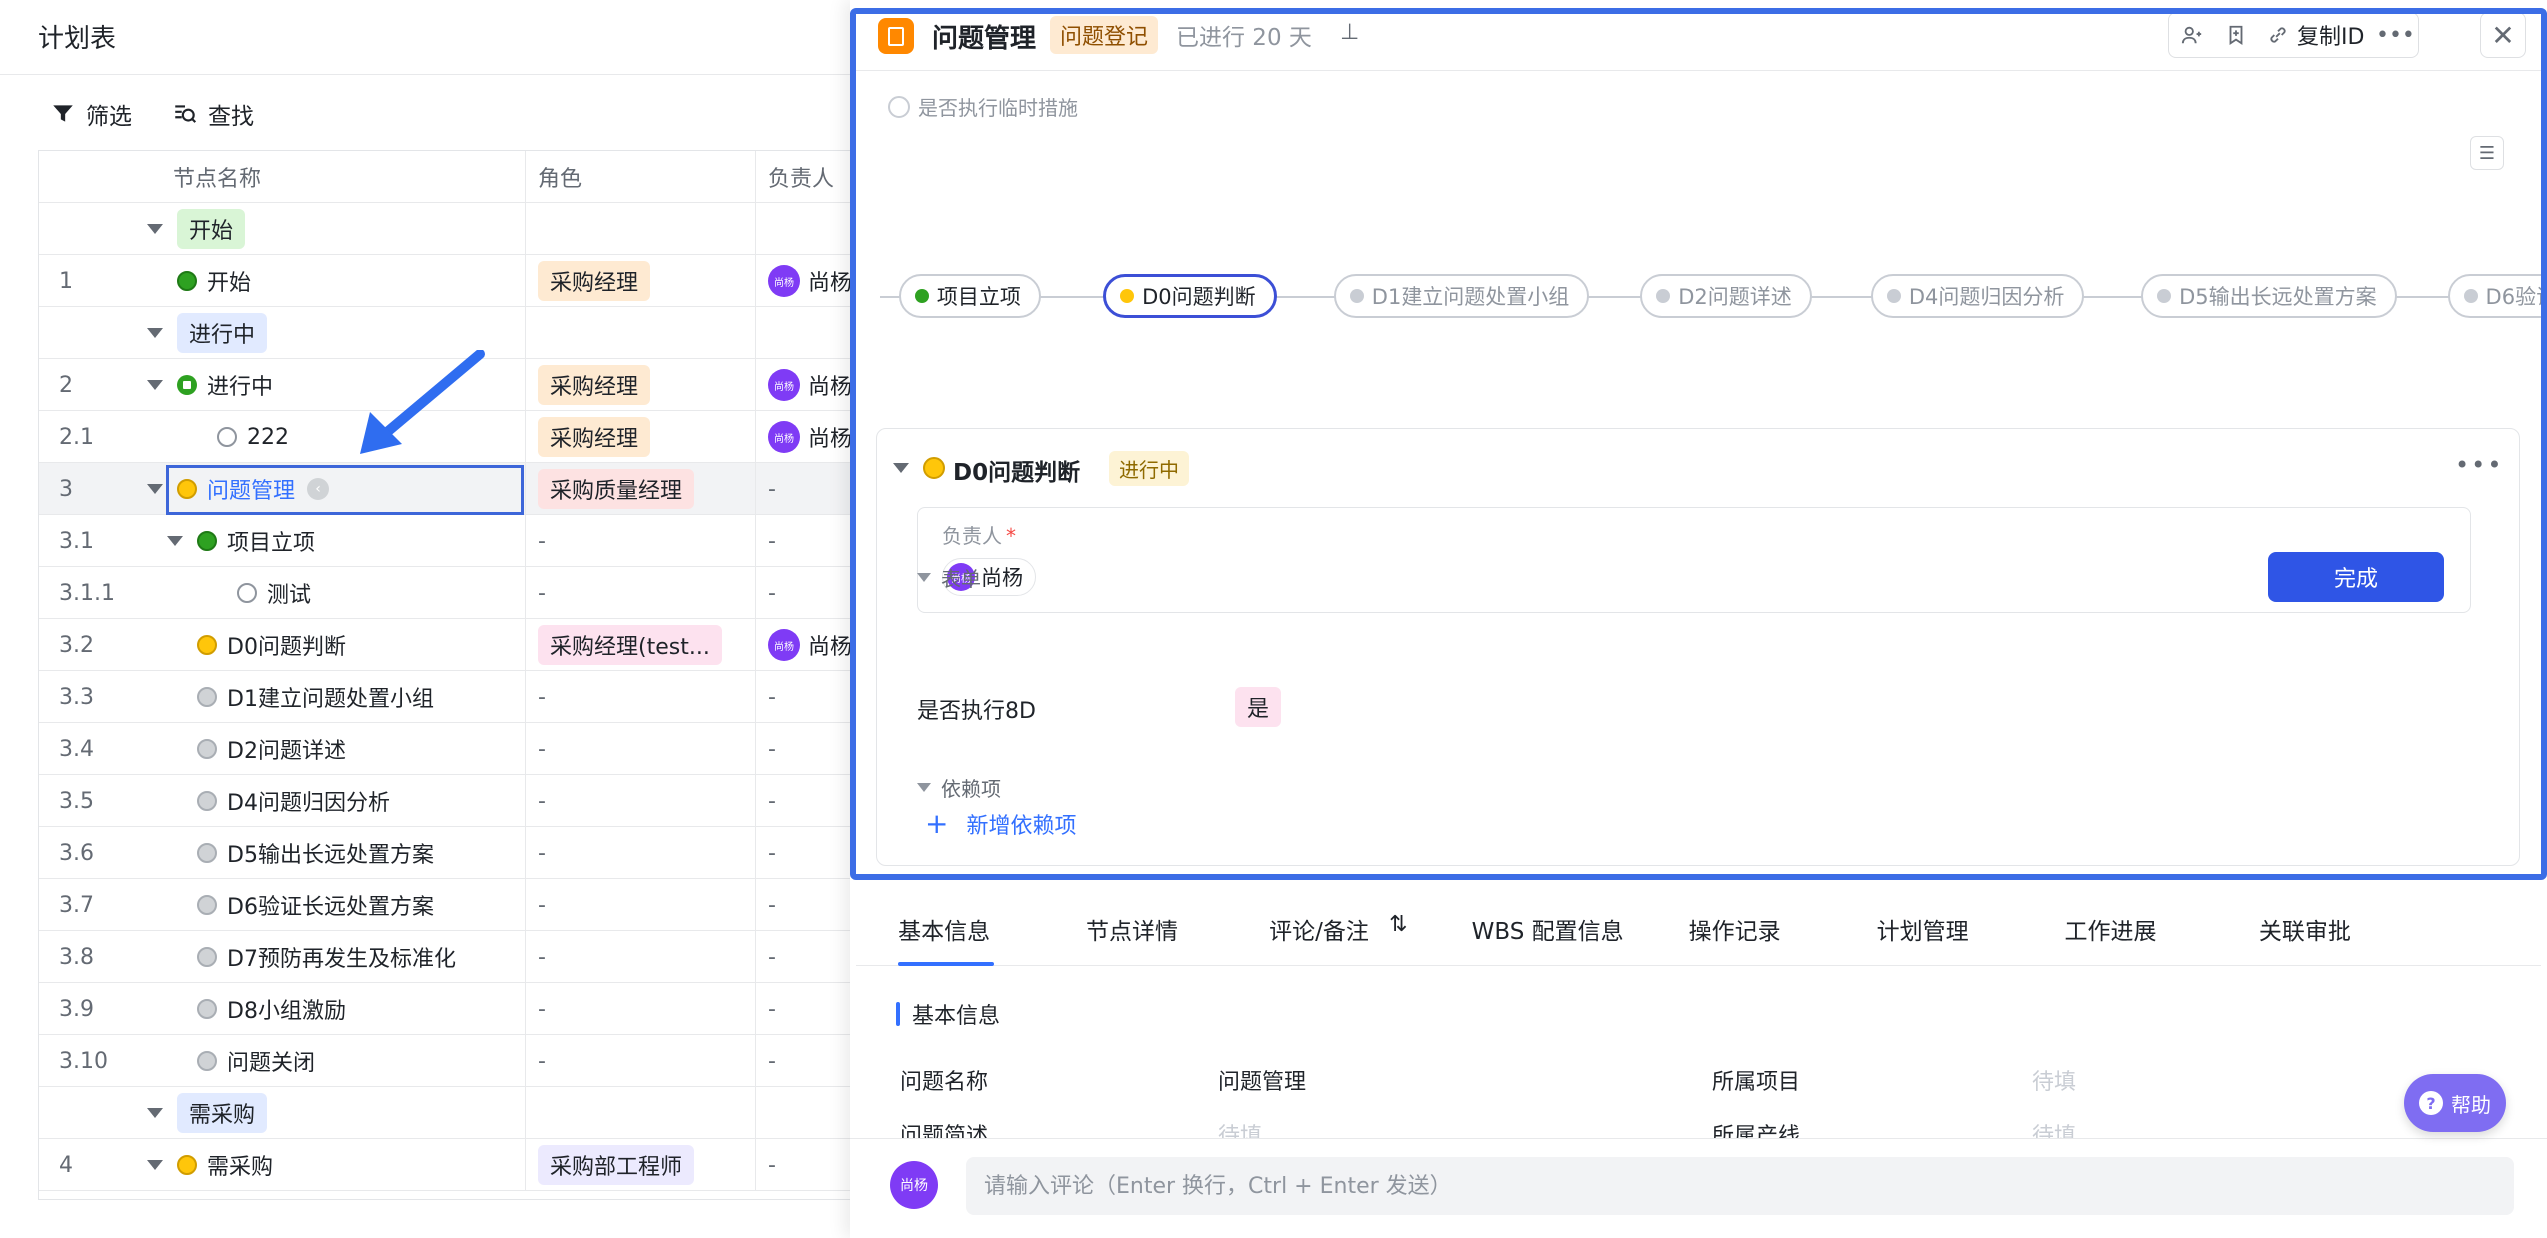 This screenshot has width=2547, height=1238. Describe the element at coordinates (1319, 929) in the screenshot. I see `tab-3: 评论/备注` at that location.